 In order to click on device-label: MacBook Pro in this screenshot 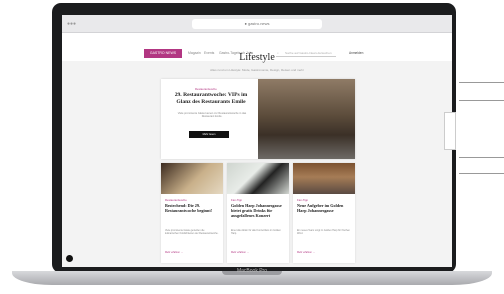, I will do `click(251, 271)`.